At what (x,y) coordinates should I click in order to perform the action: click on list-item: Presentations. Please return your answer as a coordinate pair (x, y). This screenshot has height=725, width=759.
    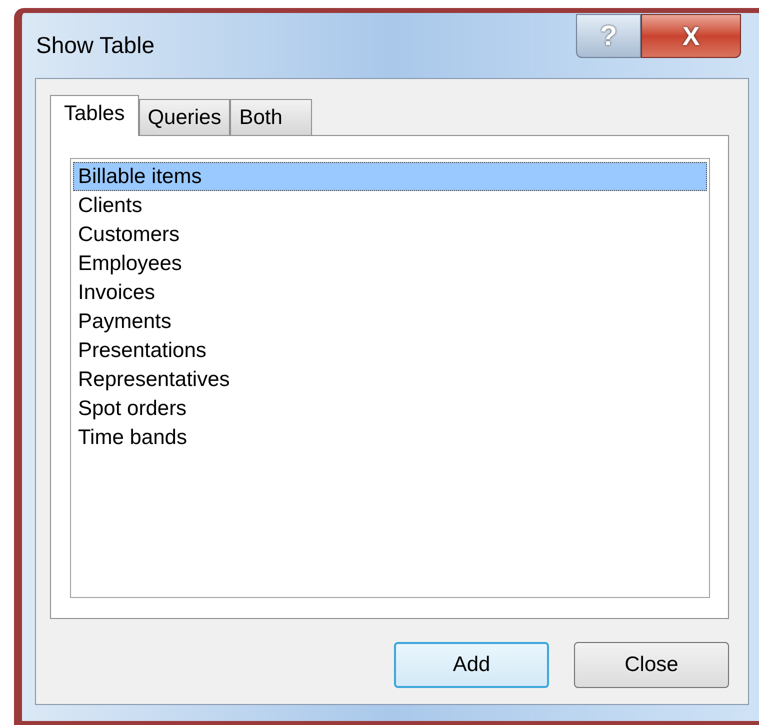
    Looking at the image, I should click on (390, 350).